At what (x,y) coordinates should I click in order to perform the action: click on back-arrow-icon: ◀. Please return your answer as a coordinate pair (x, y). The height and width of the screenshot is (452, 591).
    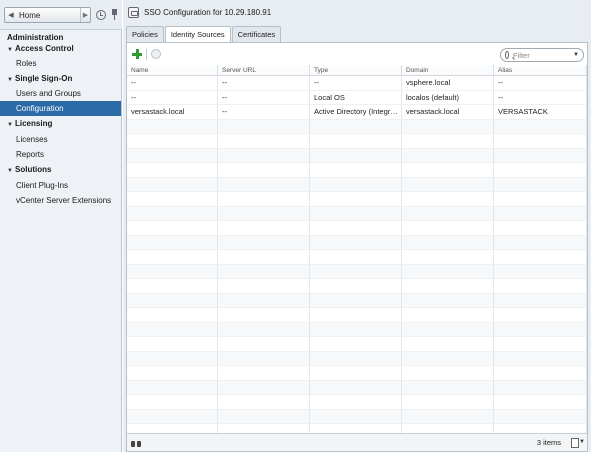
    Looking at the image, I should click on (11, 15).